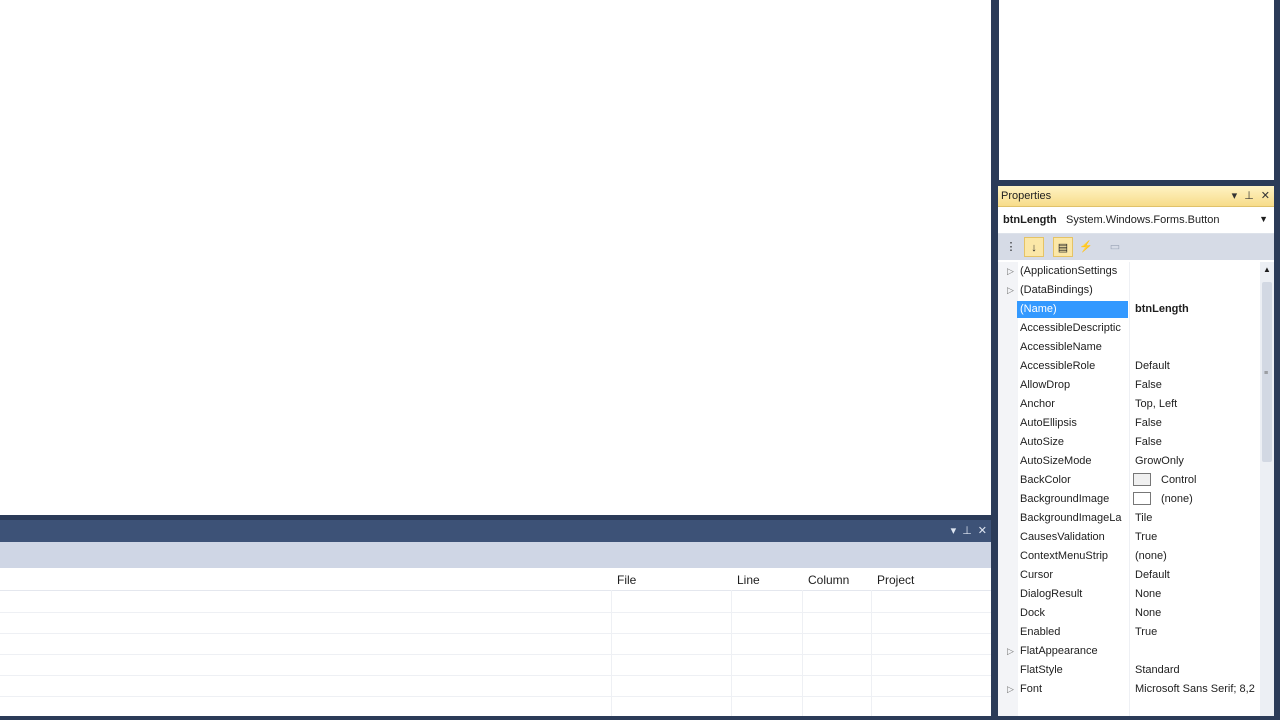 The image size is (1280, 720). What do you see at coordinates (1129, 670) in the screenshot?
I see `property-row: FlatStyle Standard` at bounding box center [1129, 670].